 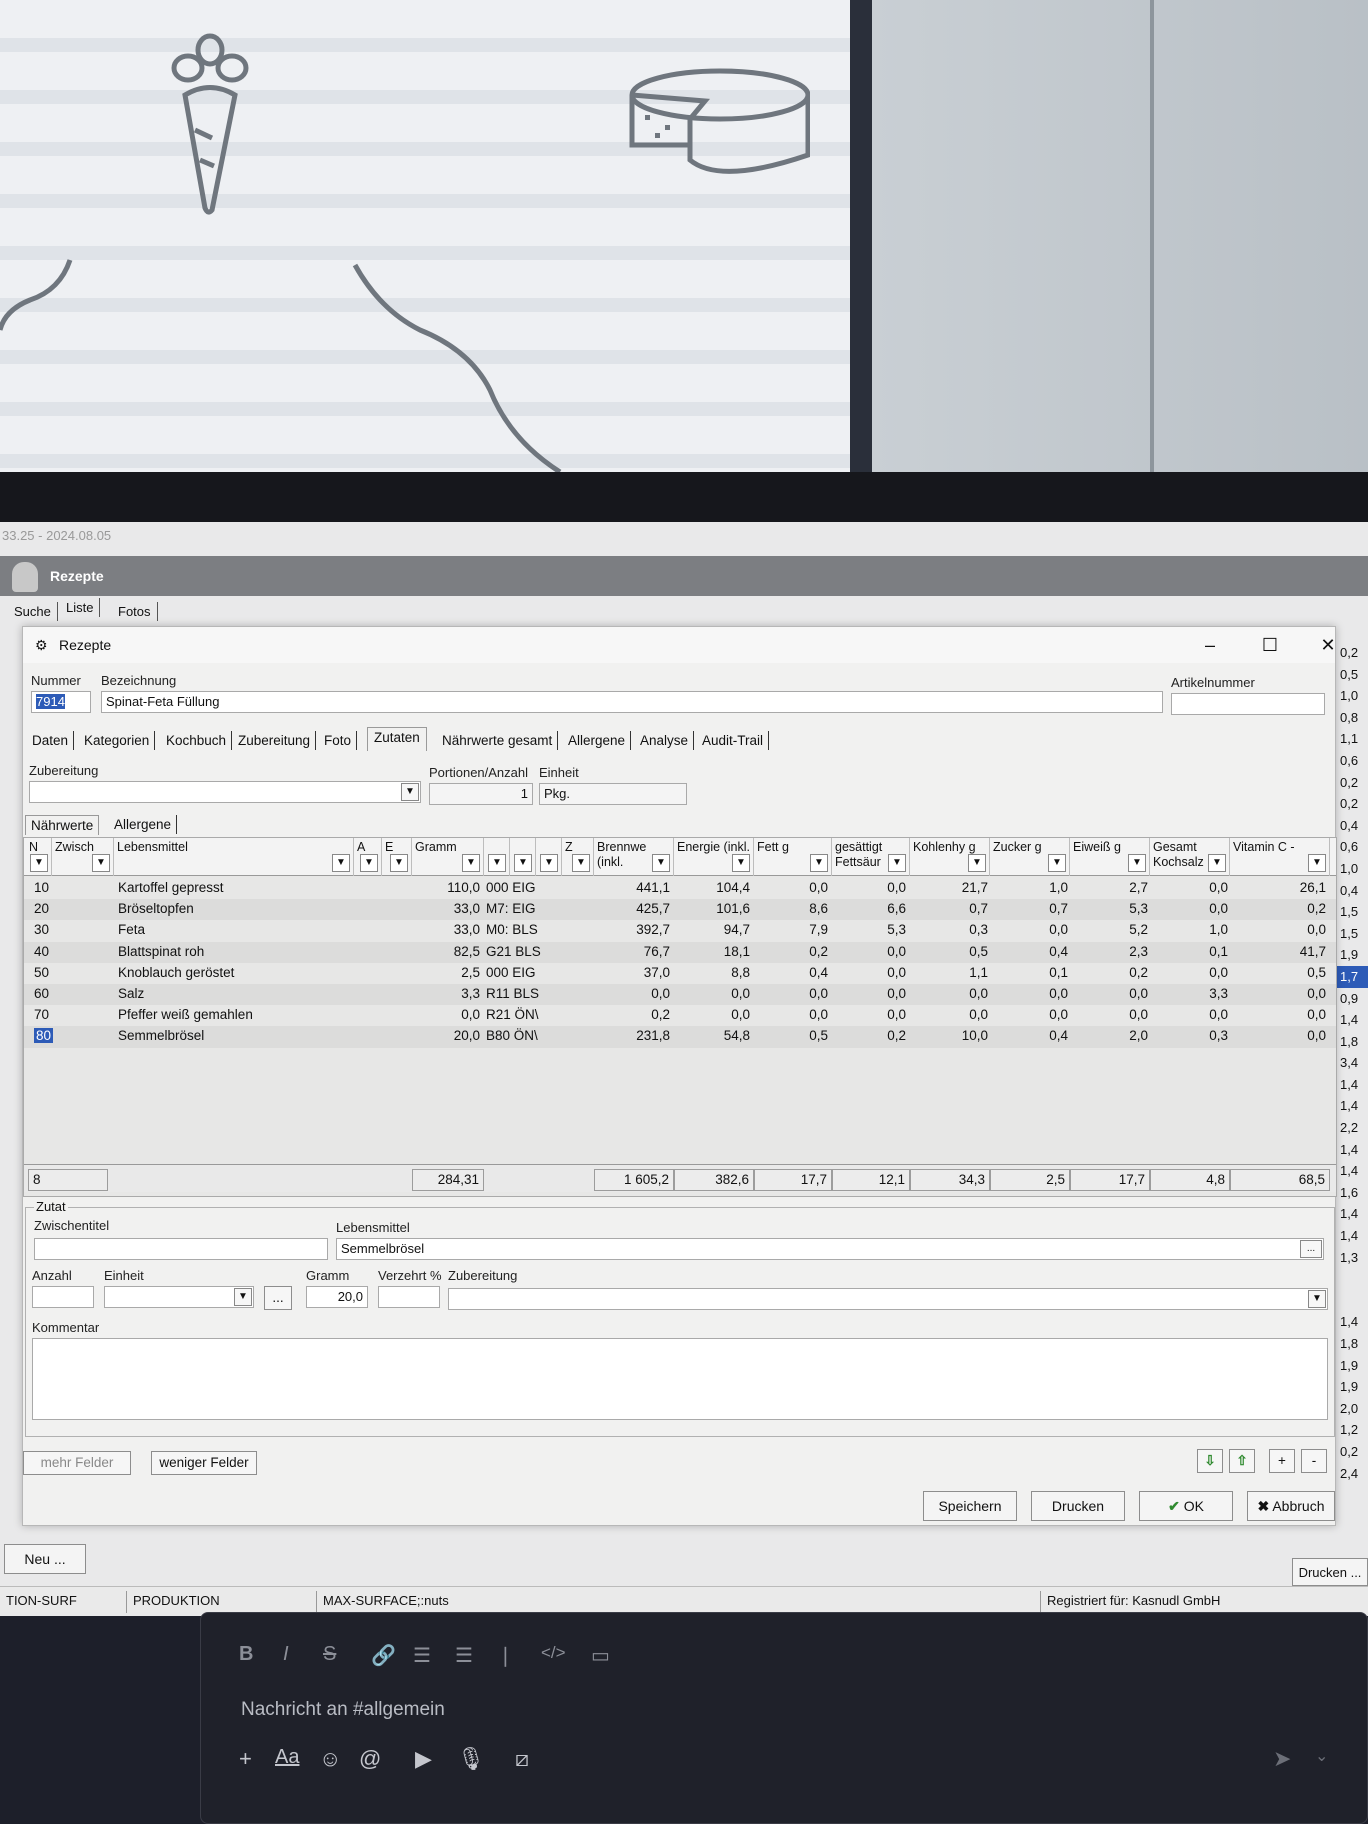 What do you see at coordinates (61, 702) in the screenshot?
I see `nummer-field: 7914` at bounding box center [61, 702].